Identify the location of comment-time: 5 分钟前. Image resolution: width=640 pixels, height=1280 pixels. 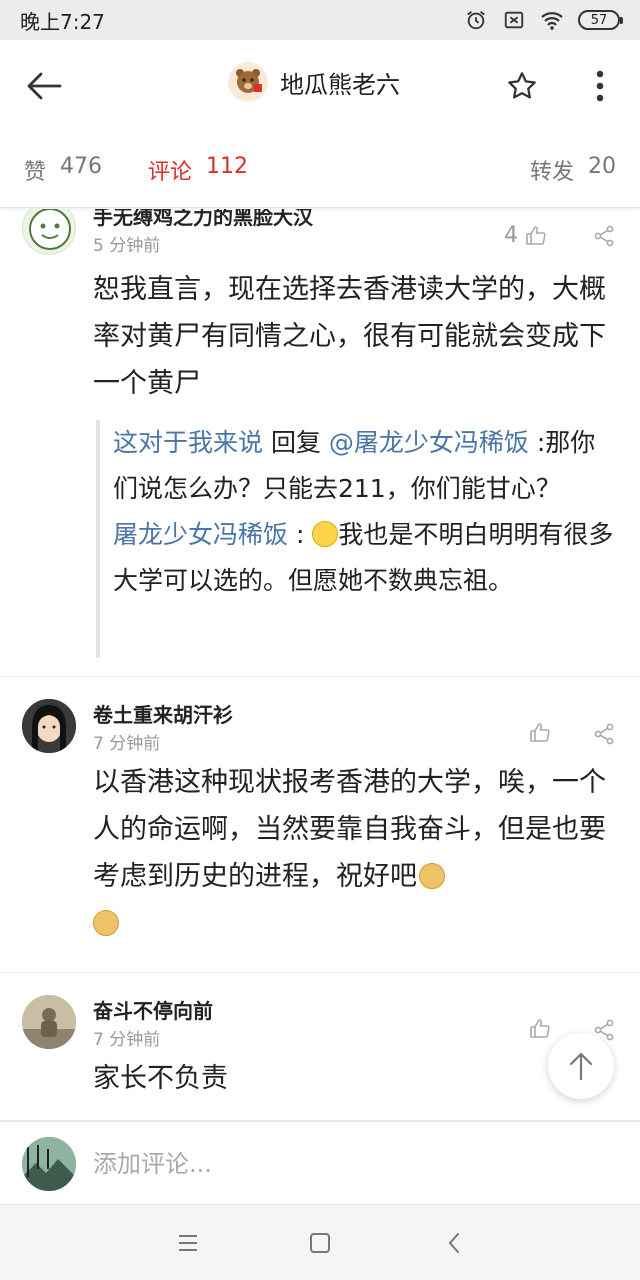
(127, 246).